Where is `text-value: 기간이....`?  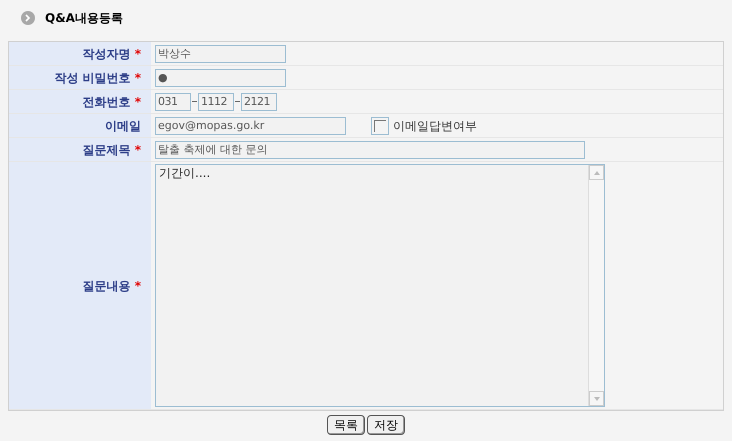 text-value: 기간이.... is located at coordinates (185, 173).